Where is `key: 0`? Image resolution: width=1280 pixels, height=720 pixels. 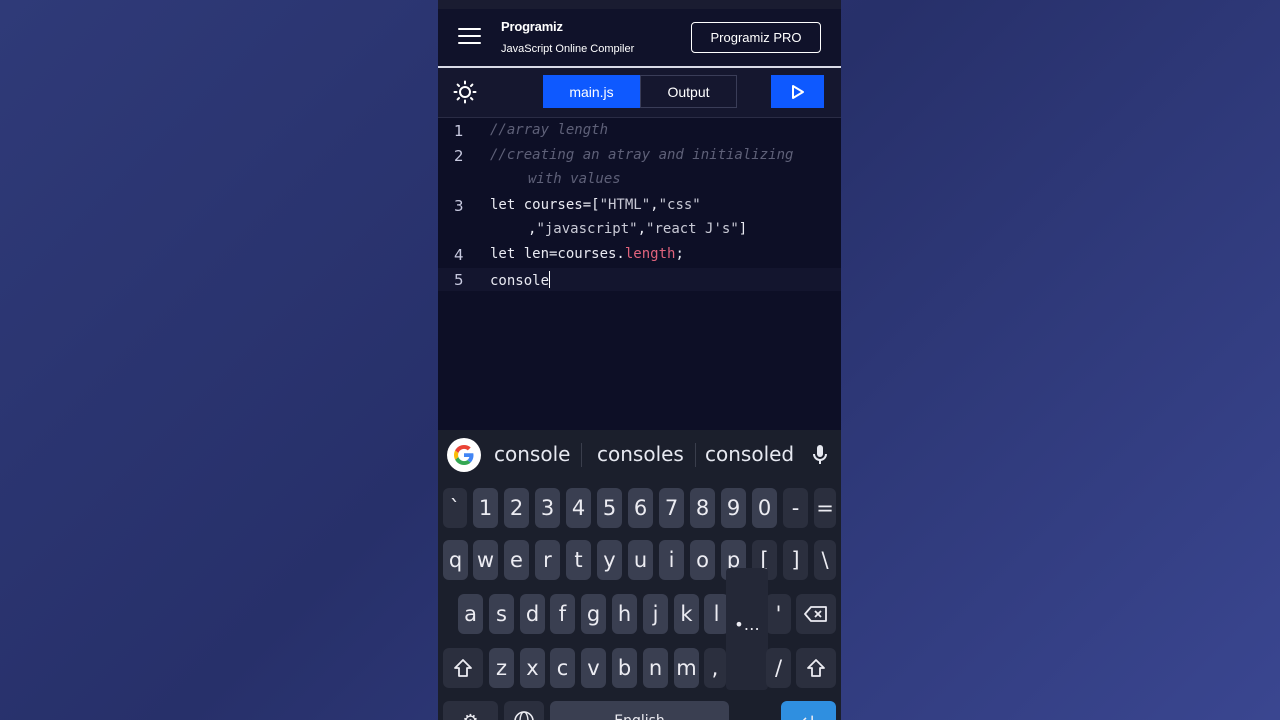
key: 0 is located at coordinates (764, 508).